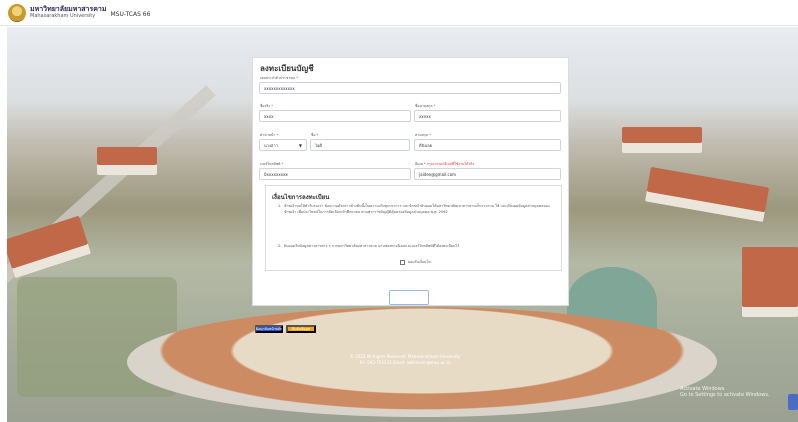 The width and height of the screenshot is (798, 422). Describe the element at coordinates (335, 116) in the screenshot. I see `first-name-input: xxxx` at that location.